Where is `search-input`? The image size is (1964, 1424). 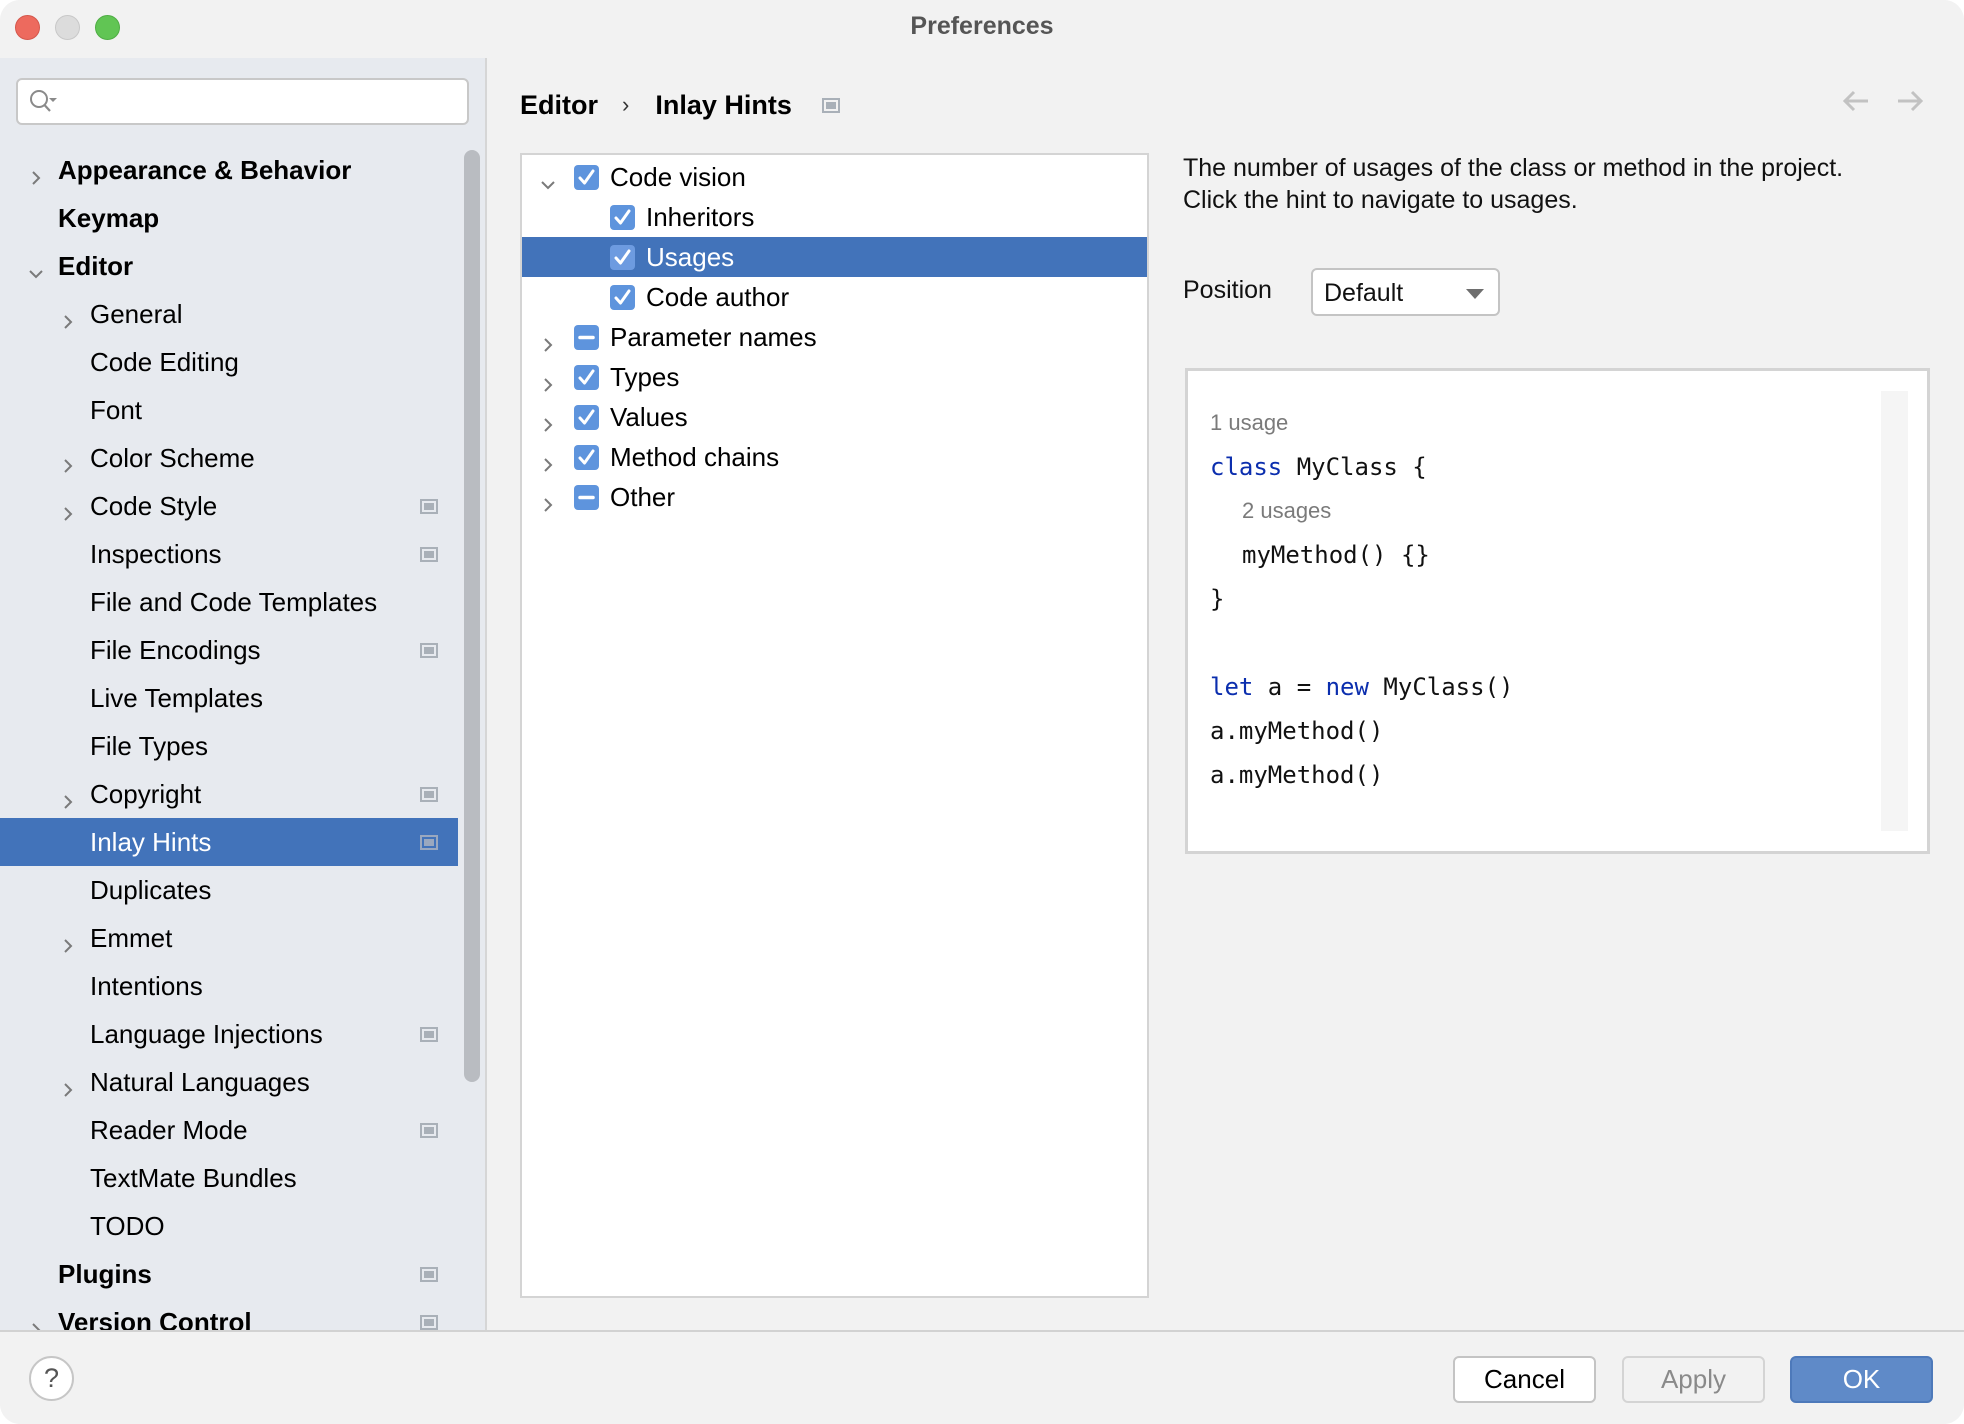
search-input is located at coordinates (263, 101).